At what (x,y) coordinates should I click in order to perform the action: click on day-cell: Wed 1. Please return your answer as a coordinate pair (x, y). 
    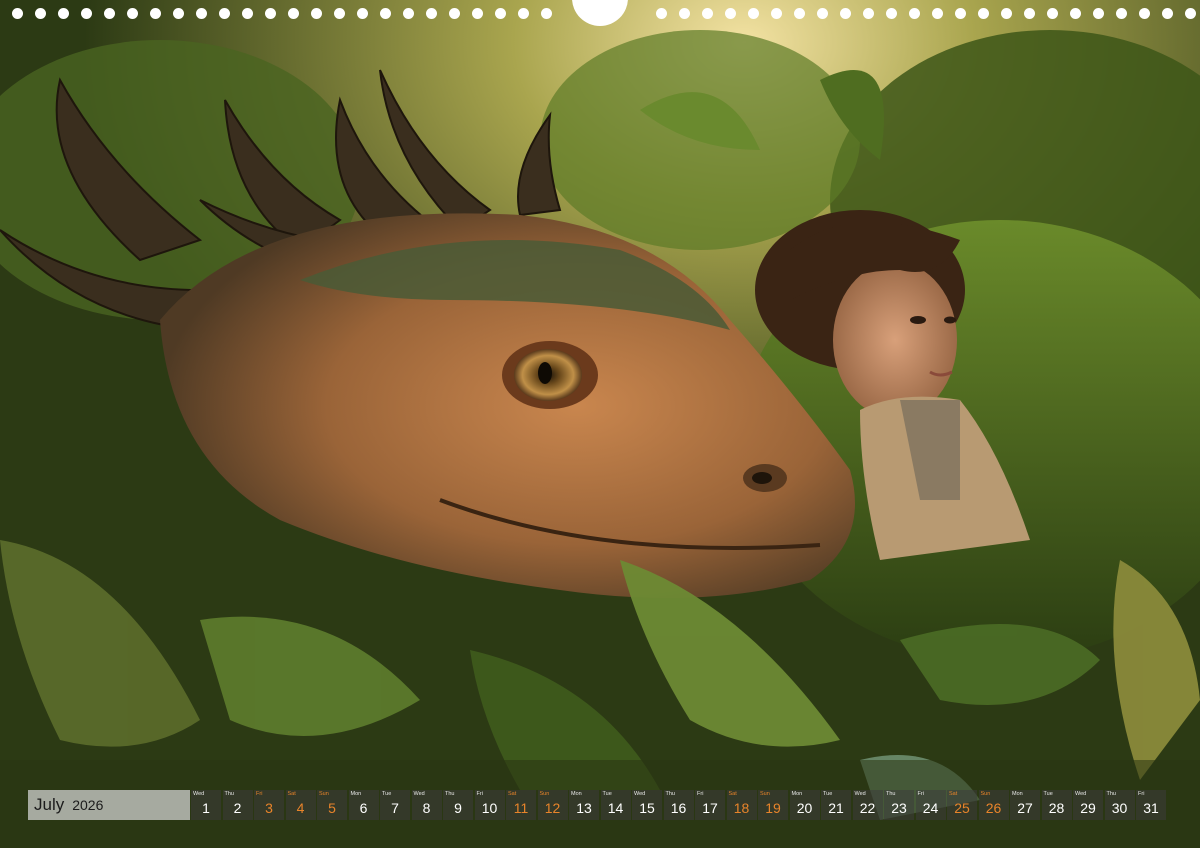
    Looking at the image, I should click on (206, 805).